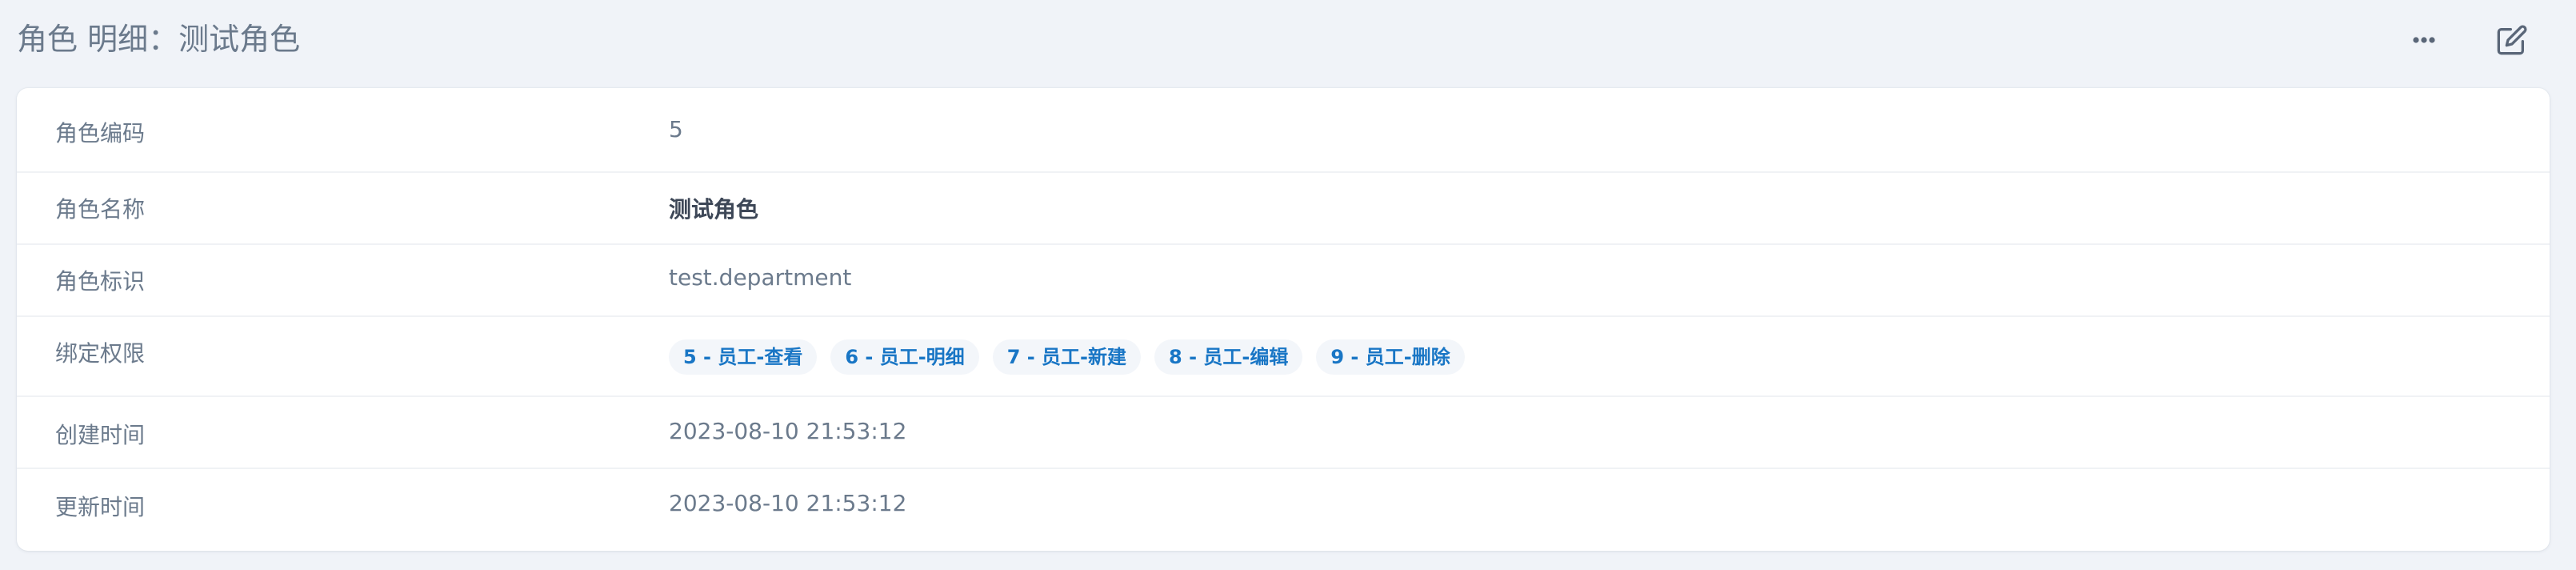 The image size is (2576, 570). I want to click on row-label: 绑定权限, so click(100, 353).